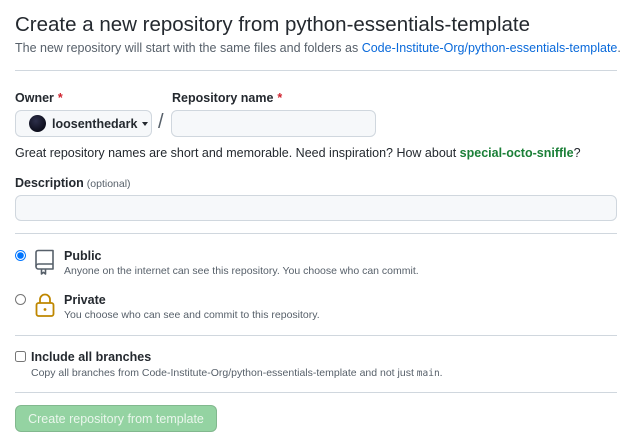  I want to click on owner-select: loosenthedark, so click(83, 123).